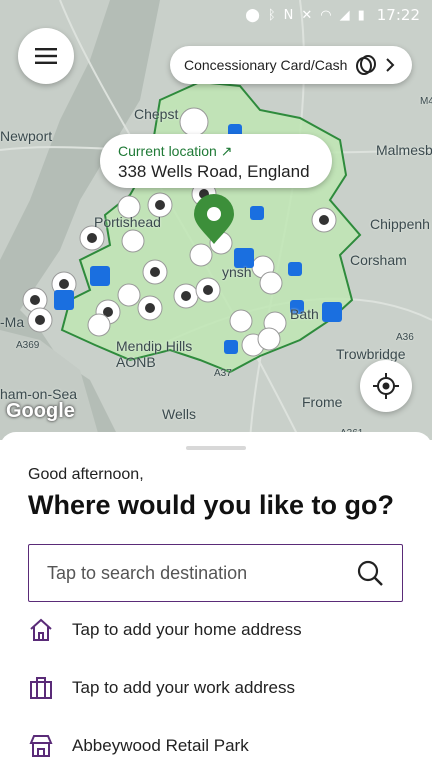  What do you see at coordinates (326, 15) in the screenshot?
I see `wifi-icon: ◠` at bounding box center [326, 15].